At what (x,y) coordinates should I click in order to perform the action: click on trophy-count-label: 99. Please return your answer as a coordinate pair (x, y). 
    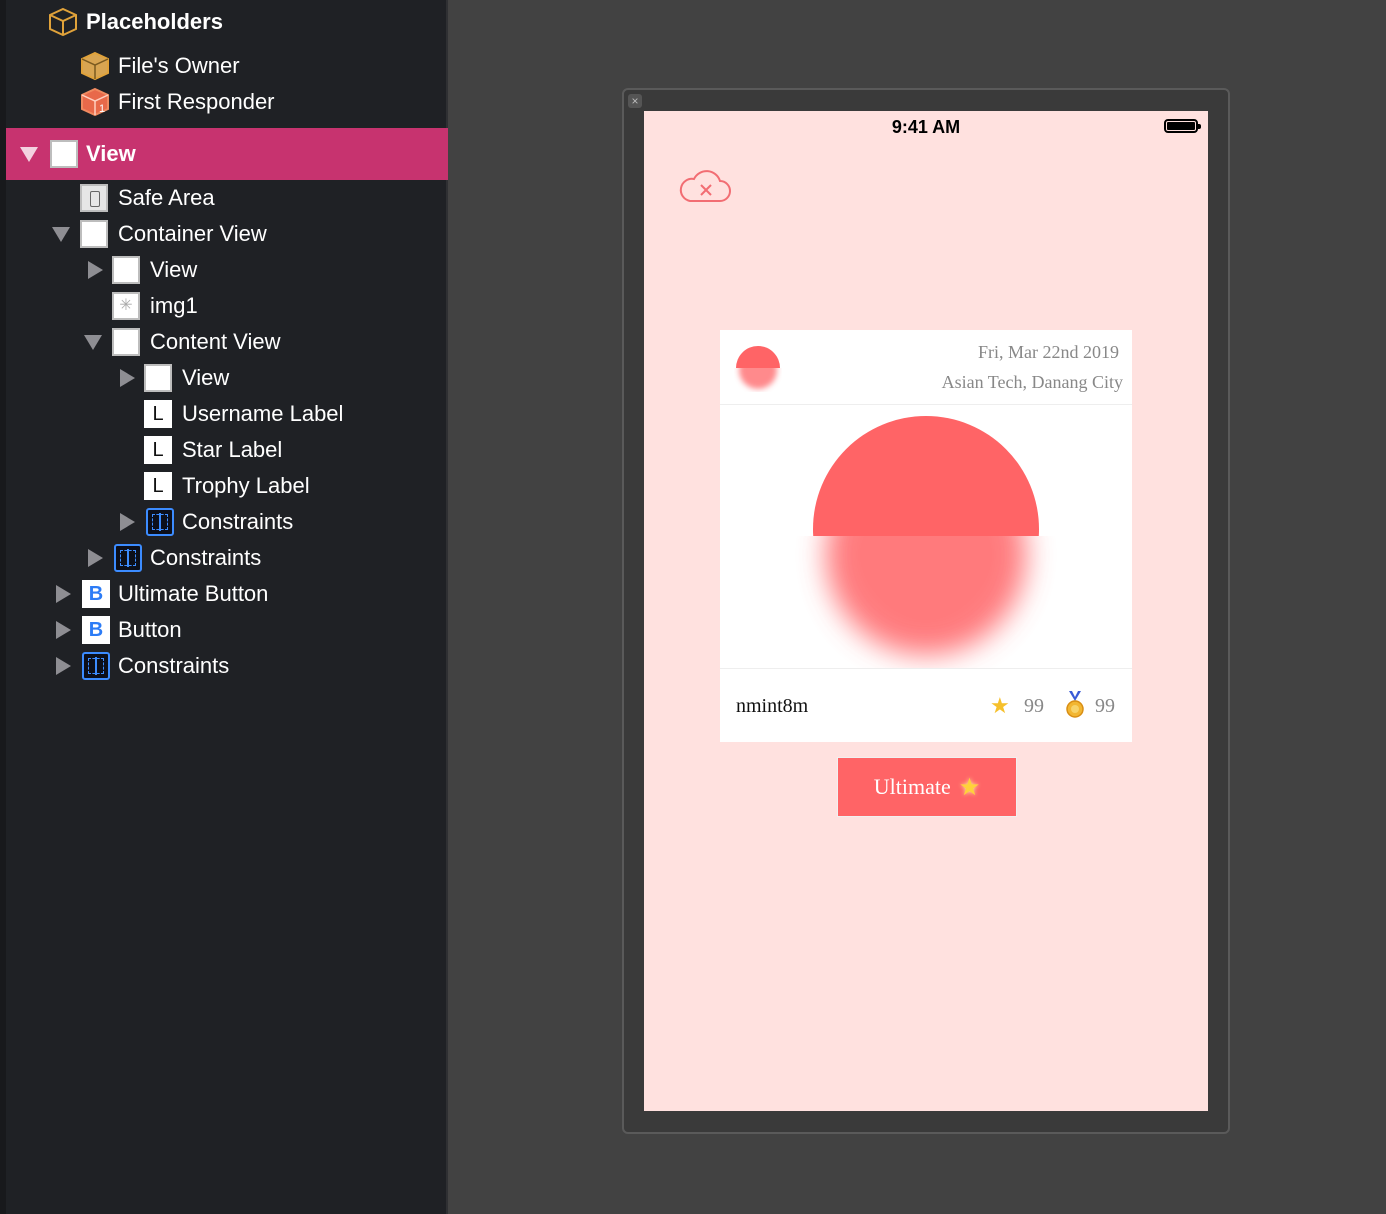
    Looking at the image, I should click on (1105, 706).